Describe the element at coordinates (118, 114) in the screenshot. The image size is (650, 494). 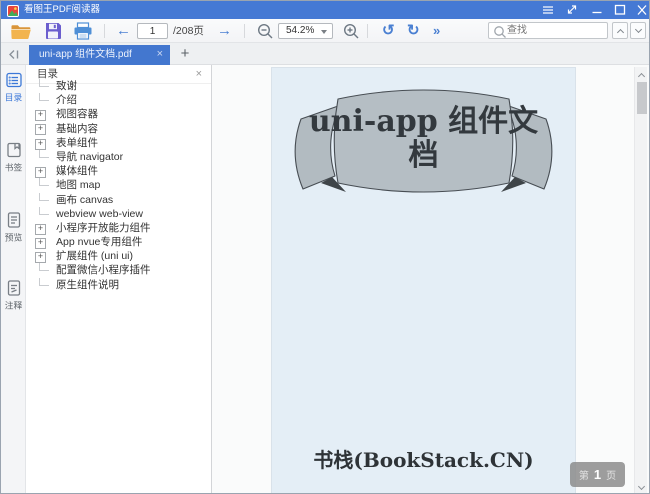
I see `toc-item: 视图容器` at that location.